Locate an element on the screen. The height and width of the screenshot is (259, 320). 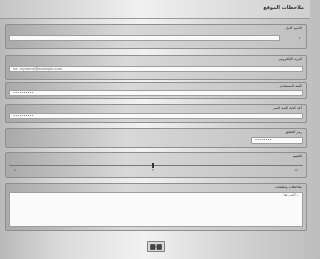
pin-placeholder: •••••••• is located at coordinates (263, 140).